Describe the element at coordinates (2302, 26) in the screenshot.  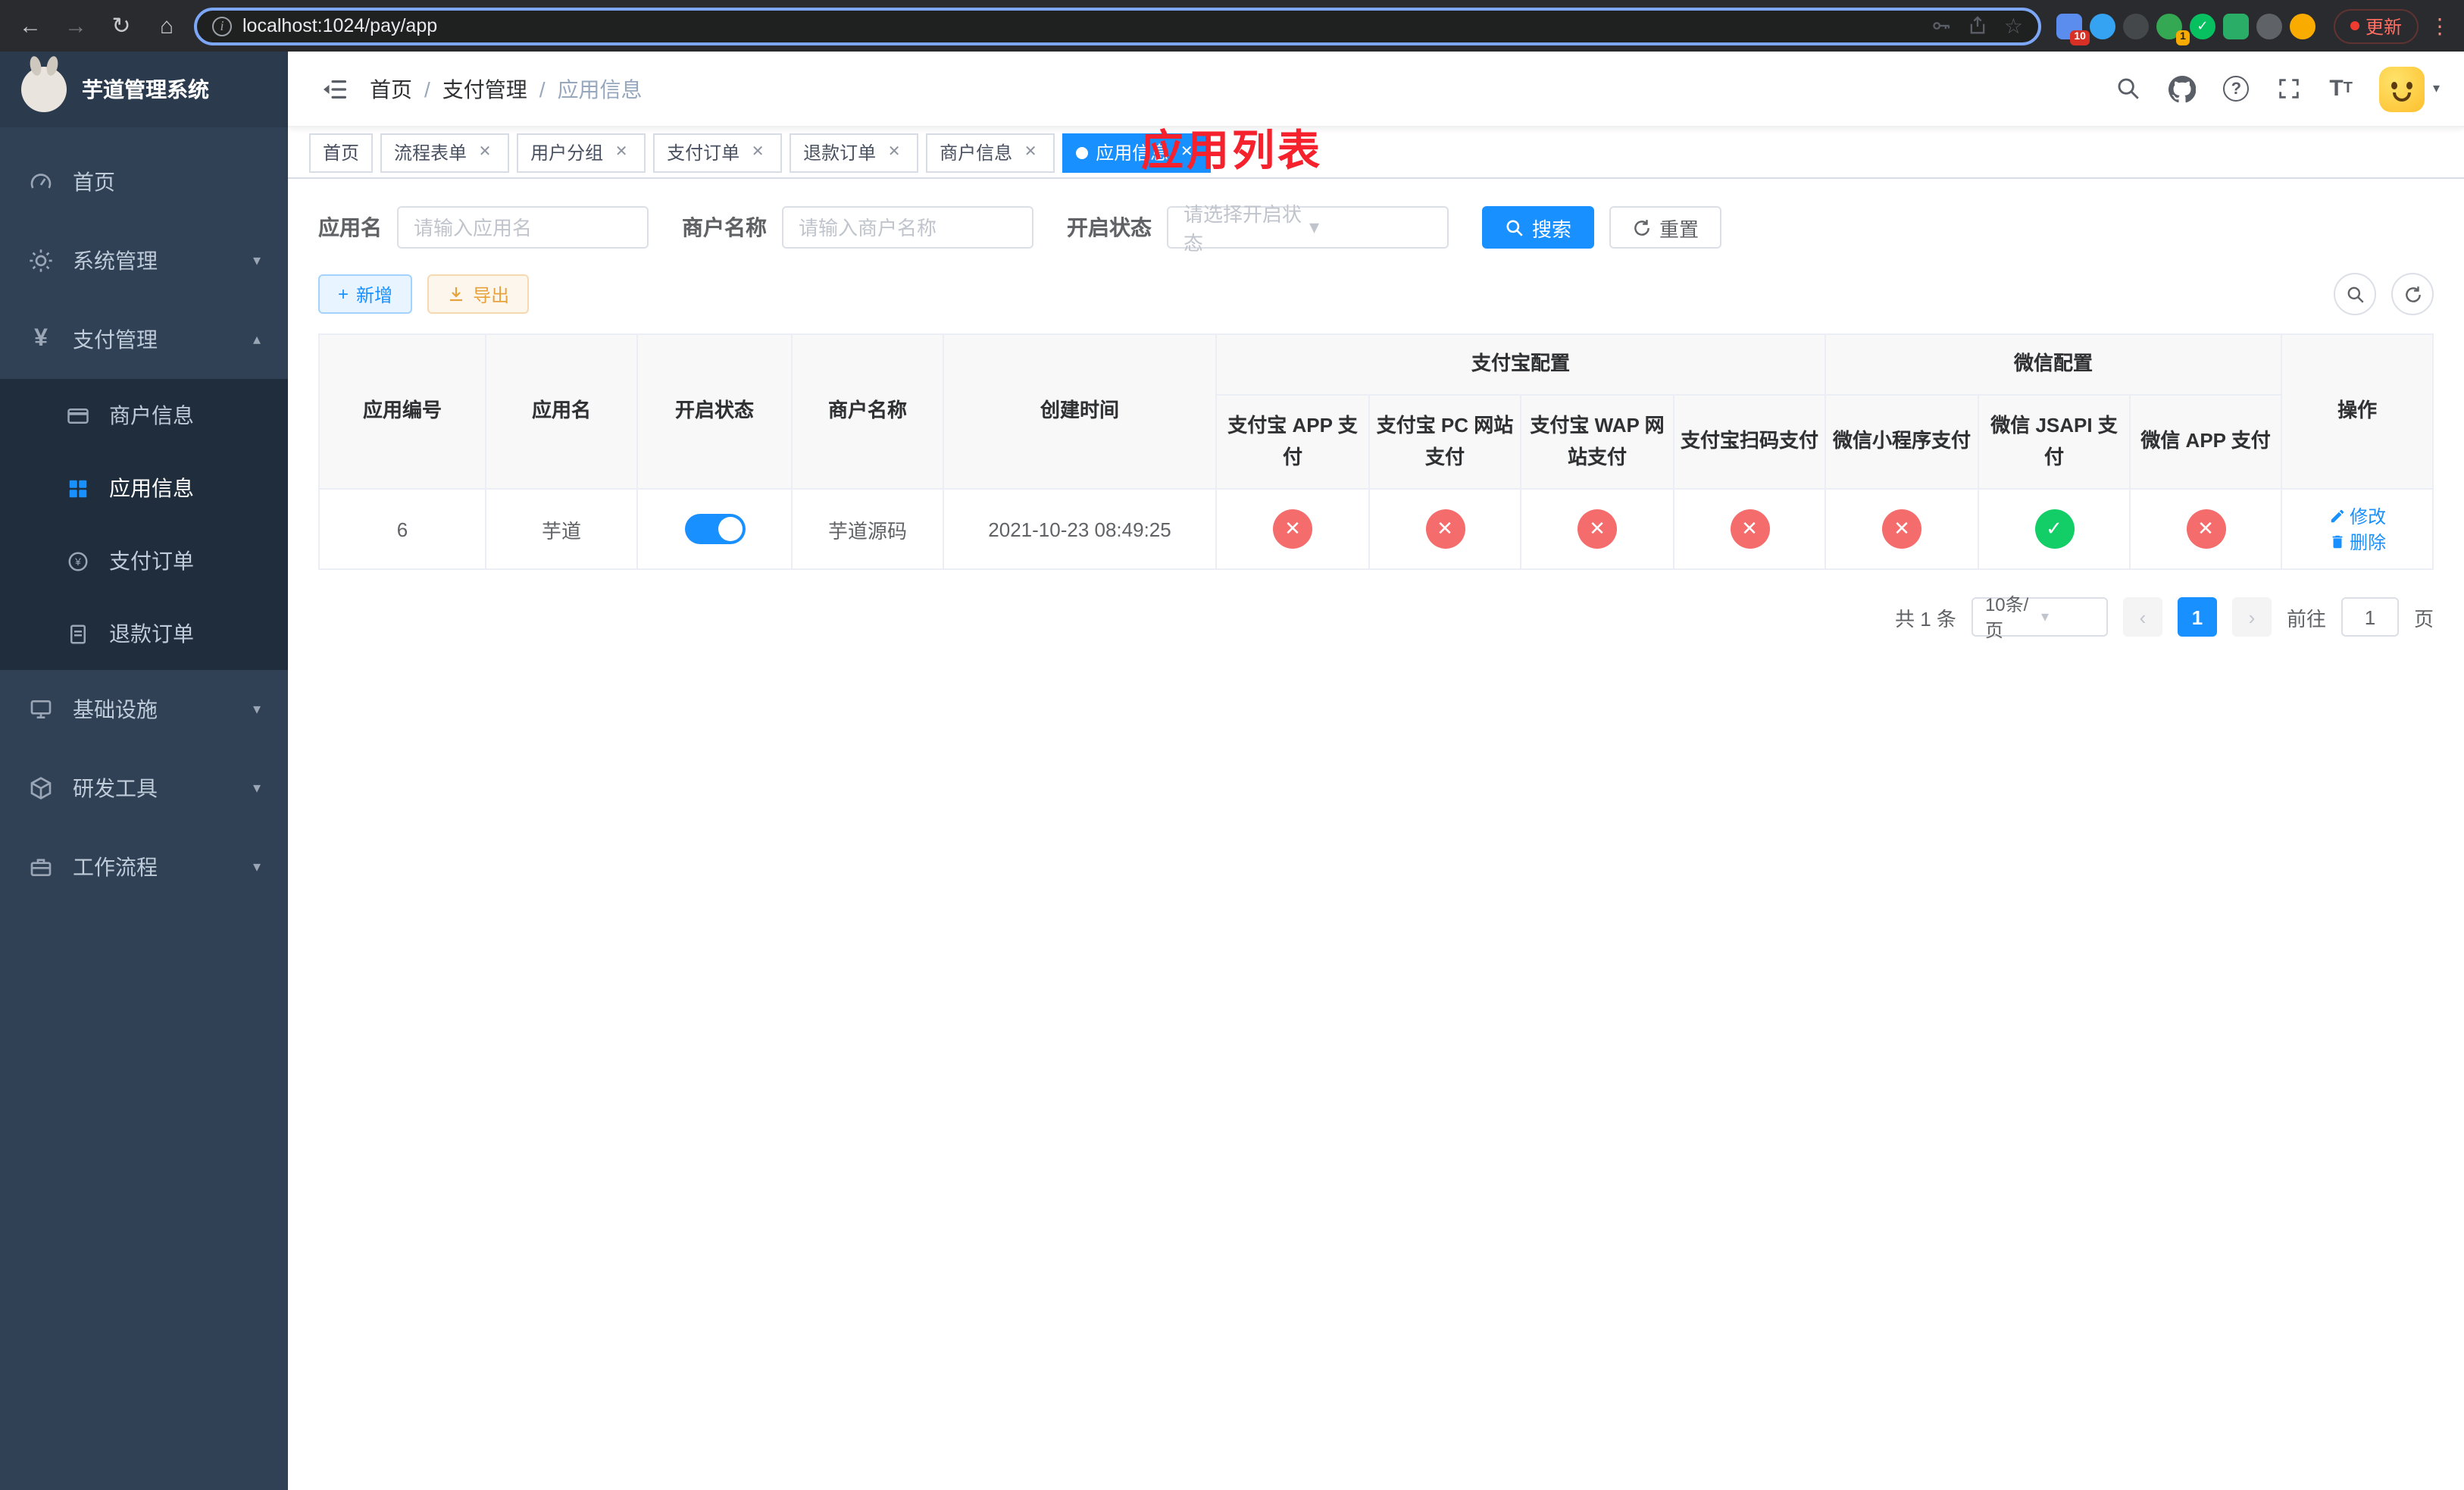
I see `emoji-extension-icon` at that location.